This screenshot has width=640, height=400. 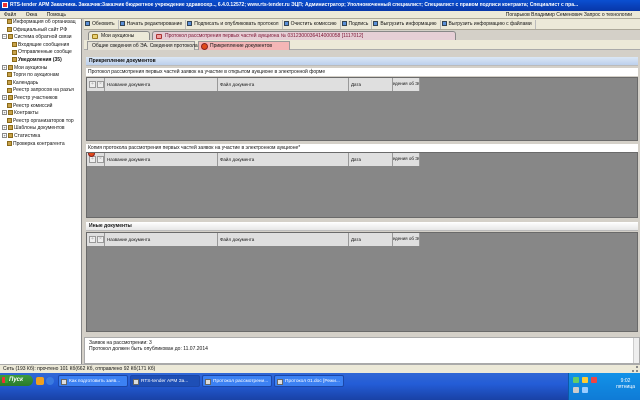 What do you see at coordinates (576, 390) in the screenshot?
I see `volume-tray-icon` at bounding box center [576, 390].